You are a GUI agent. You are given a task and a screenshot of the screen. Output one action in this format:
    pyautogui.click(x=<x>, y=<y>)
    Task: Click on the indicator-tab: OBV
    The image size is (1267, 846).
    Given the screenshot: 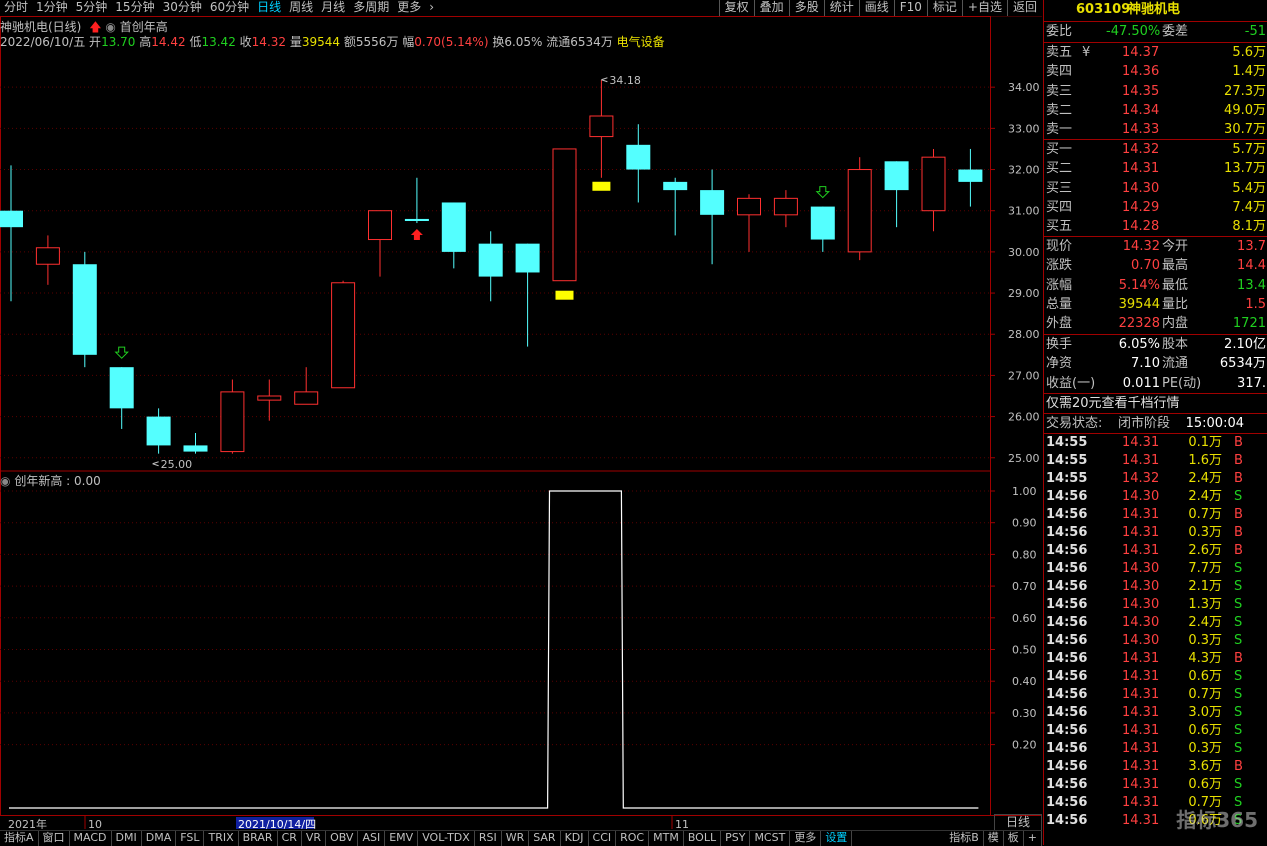 What is the action you would take?
    pyautogui.click(x=342, y=838)
    